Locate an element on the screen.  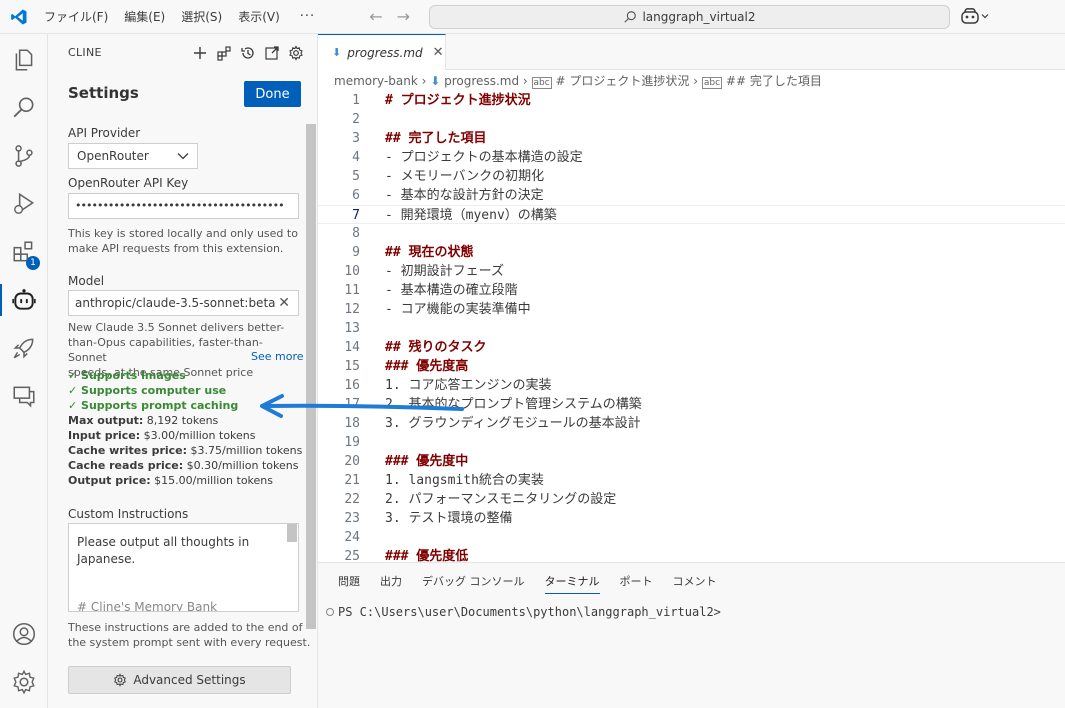
code-line: 19 is located at coordinates (691, 442).